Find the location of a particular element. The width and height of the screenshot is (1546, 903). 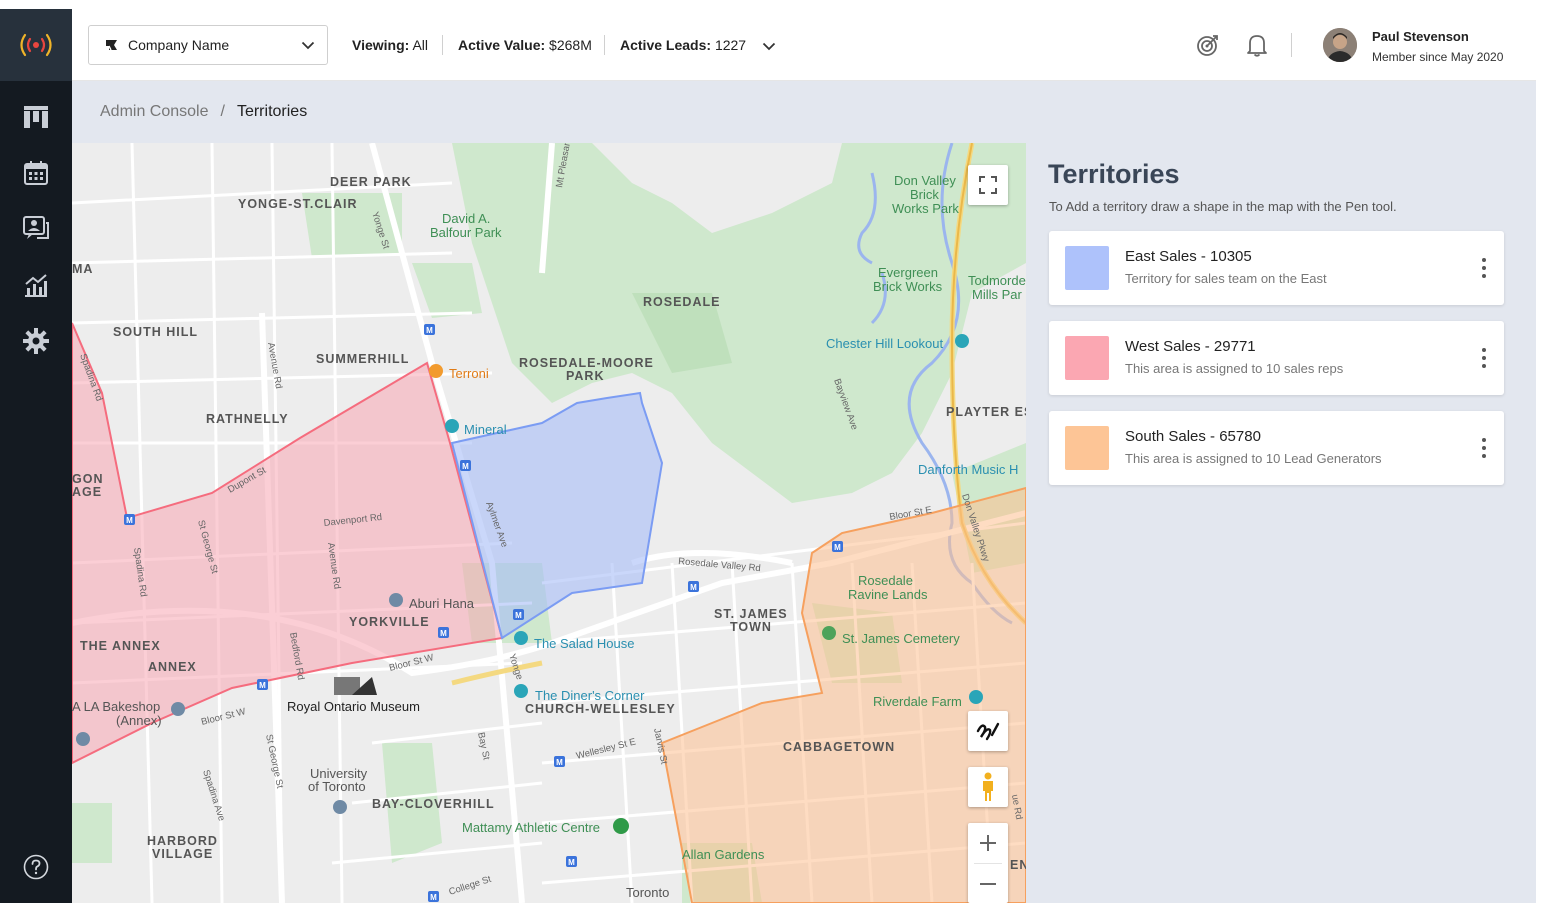

pen-draw-icon is located at coordinates (988, 731).